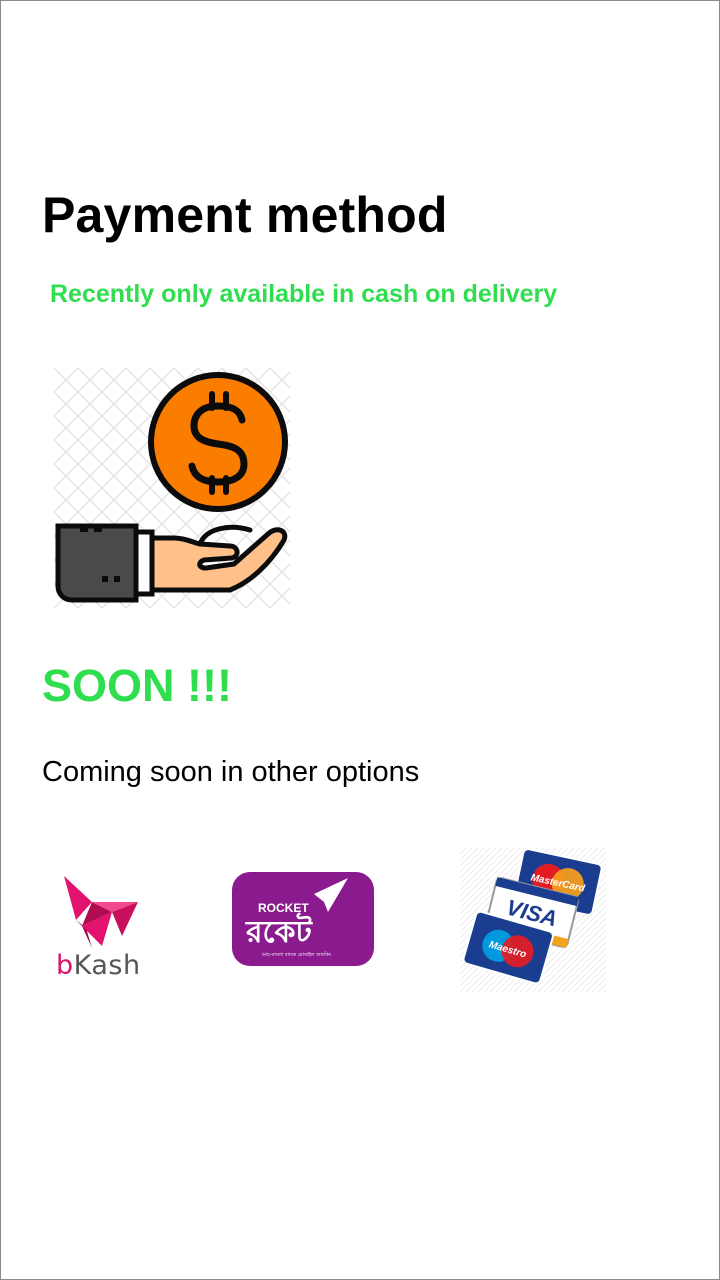 The width and height of the screenshot is (720, 1280). Describe the element at coordinates (533, 920) in the screenshot. I see `credit-cards-logo: MasterCard VISA Maestro` at that location.